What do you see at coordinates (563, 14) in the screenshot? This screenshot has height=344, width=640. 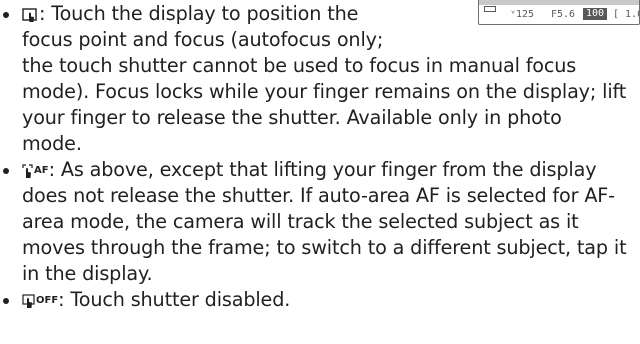 I see `aperture-readout: F5.6` at bounding box center [563, 14].